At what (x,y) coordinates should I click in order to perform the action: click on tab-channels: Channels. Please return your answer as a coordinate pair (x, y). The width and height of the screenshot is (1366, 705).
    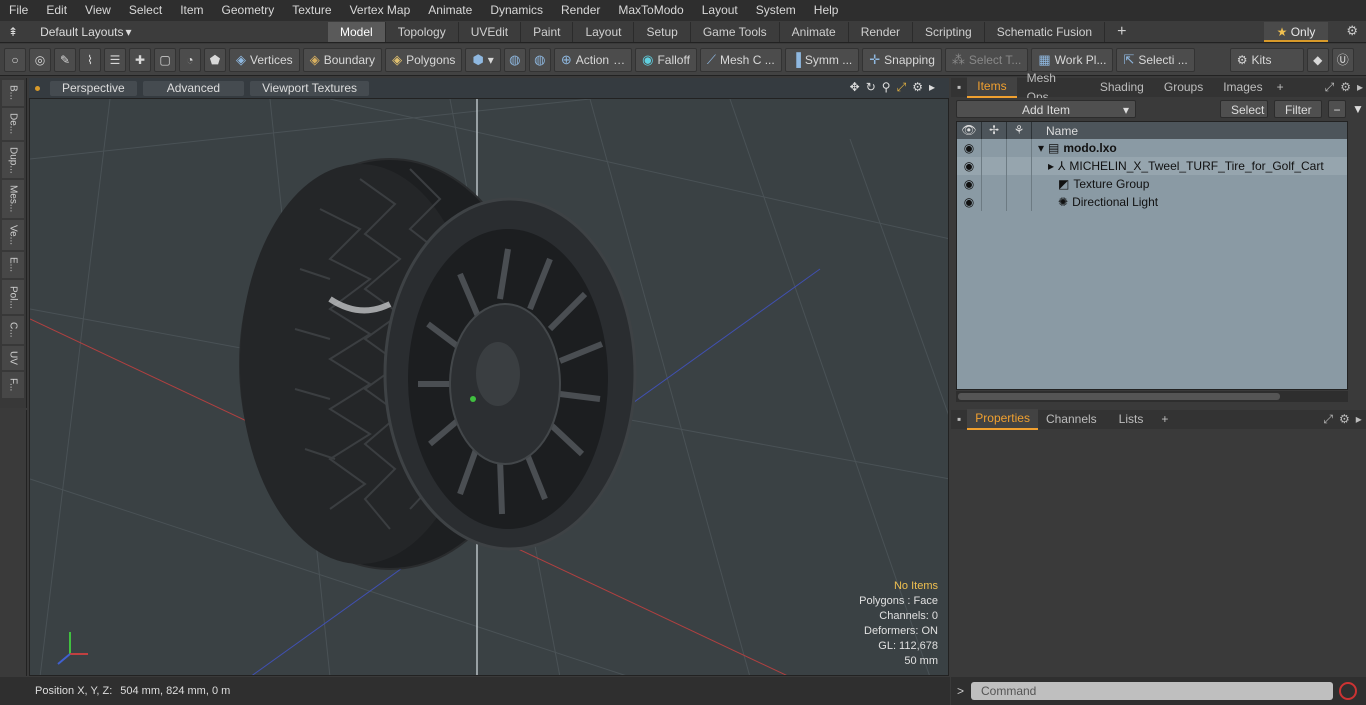
    Looking at the image, I should click on (1071, 419).